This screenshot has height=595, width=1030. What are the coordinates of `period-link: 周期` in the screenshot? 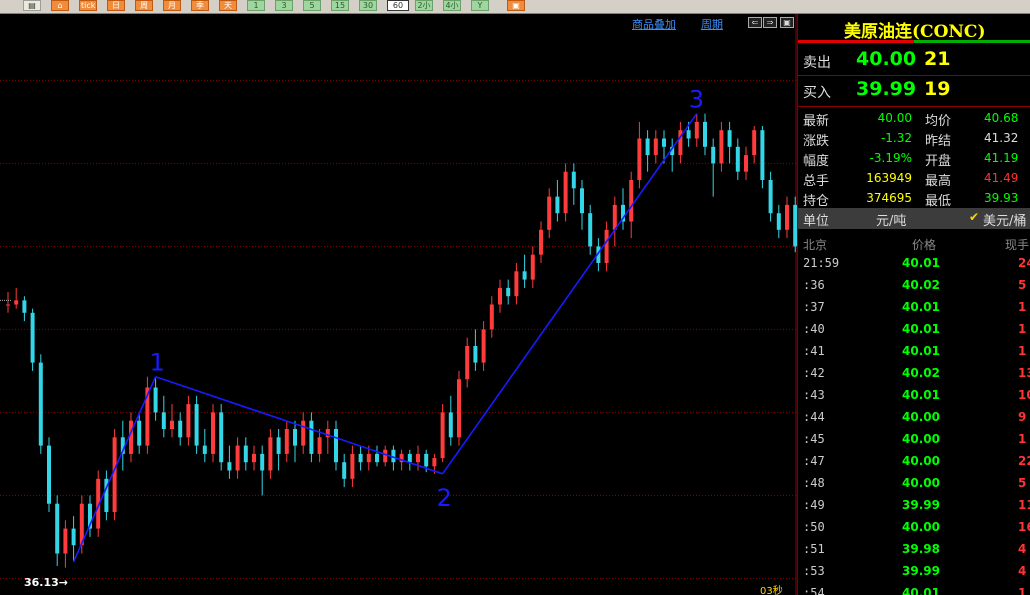 It's located at (712, 24).